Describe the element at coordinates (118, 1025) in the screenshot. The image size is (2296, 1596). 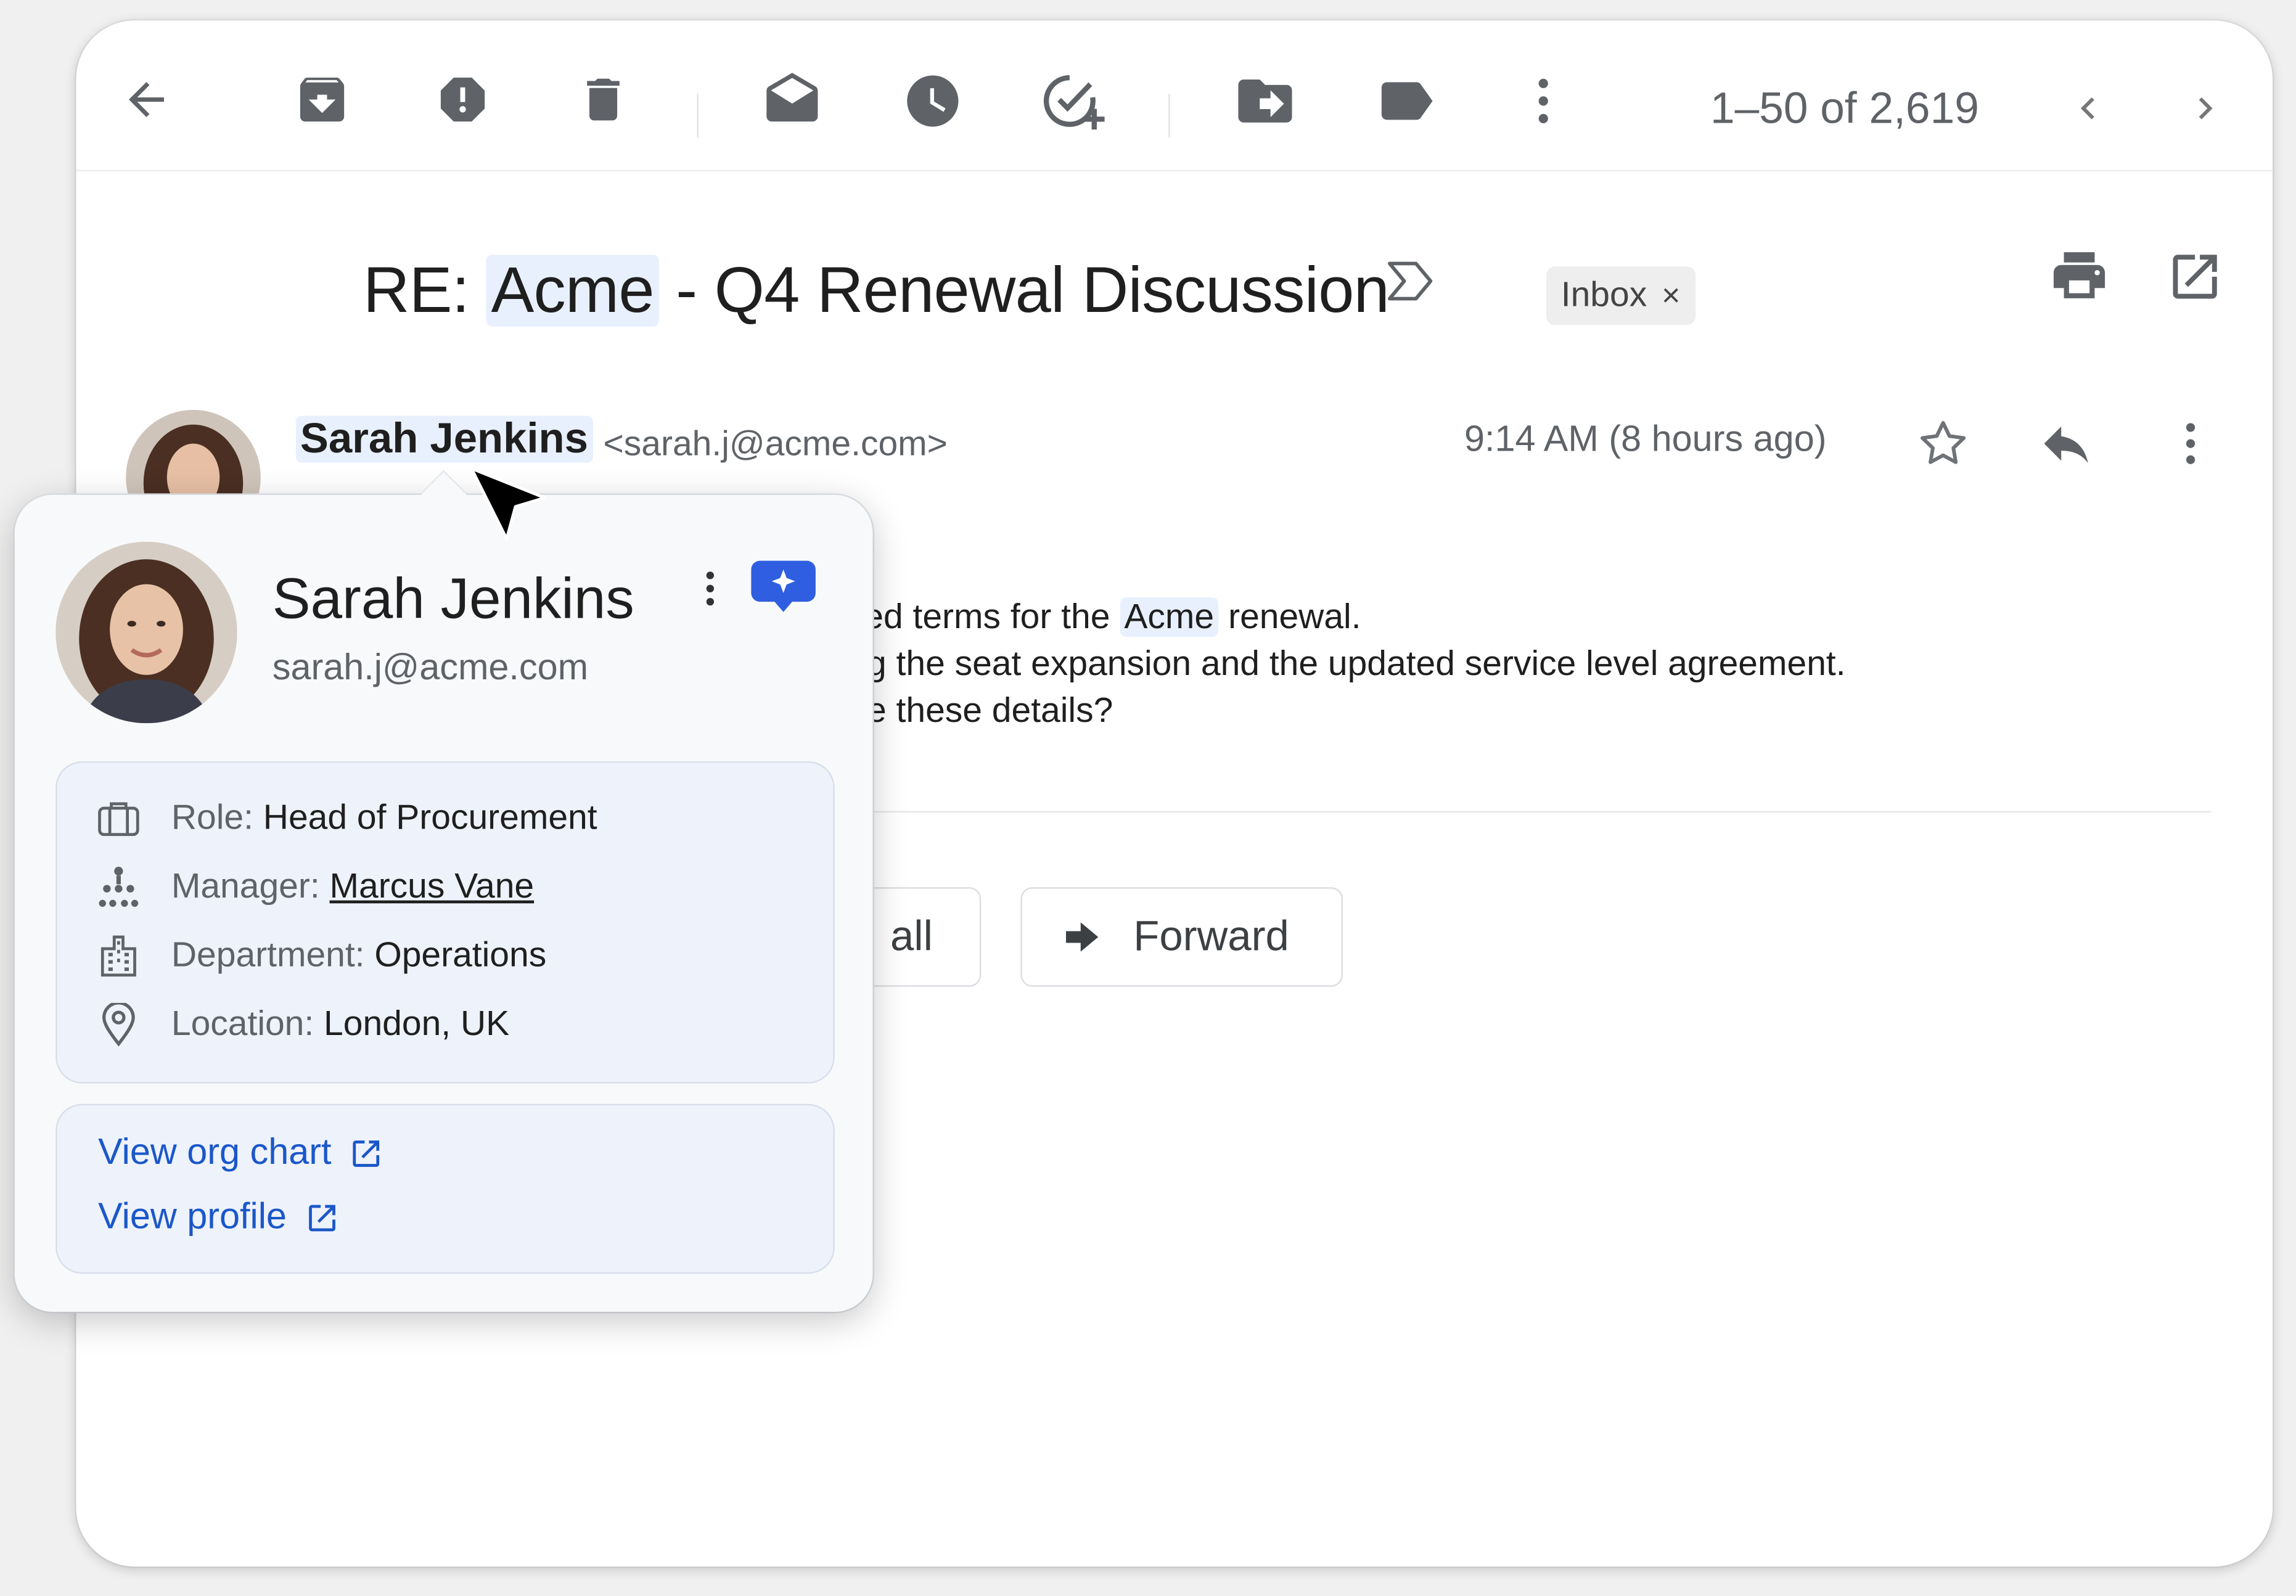
I see `location-pin-icon` at that location.